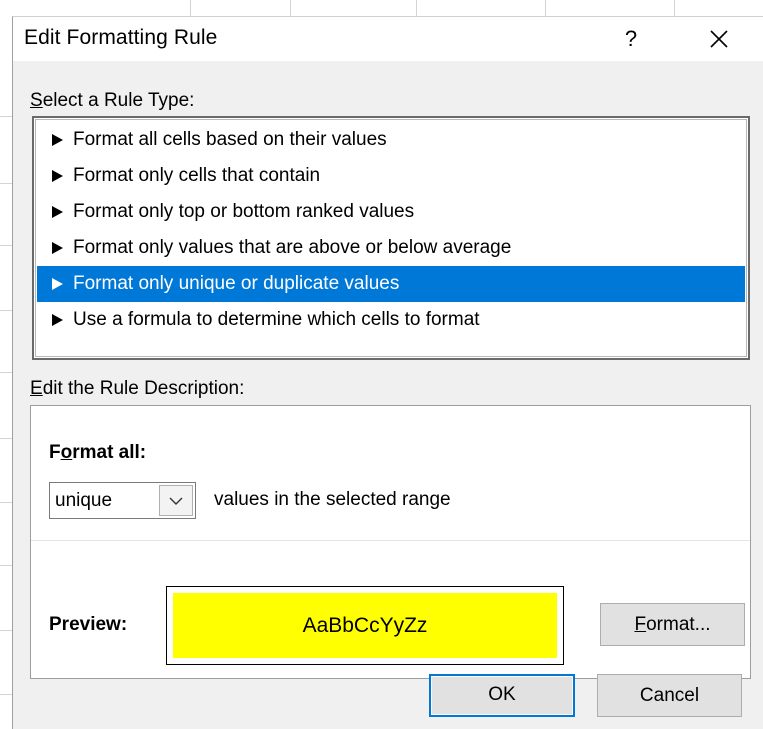 The height and width of the screenshot is (729, 763). I want to click on range-suffix-text: values in the selected range, so click(332, 499).